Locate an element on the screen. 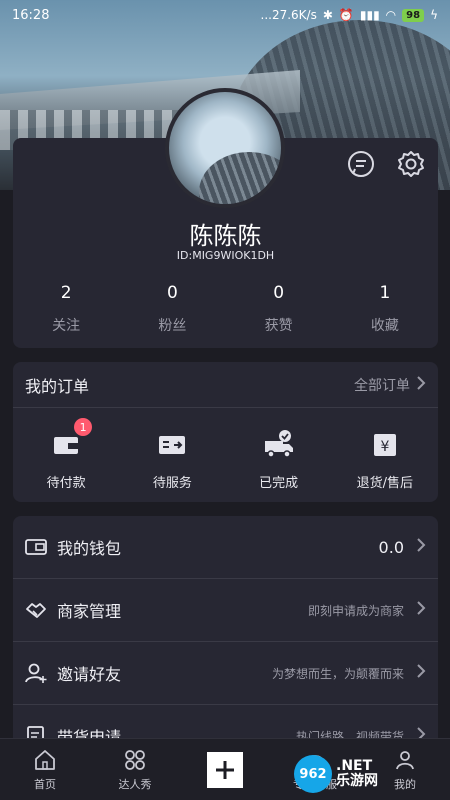 The image size is (450, 800). status-bar: 16:28 ...27.6K/s ✱ ⏰ ▮▮▮ ◠ 98 ϟ is located at coordinates (225, 15).